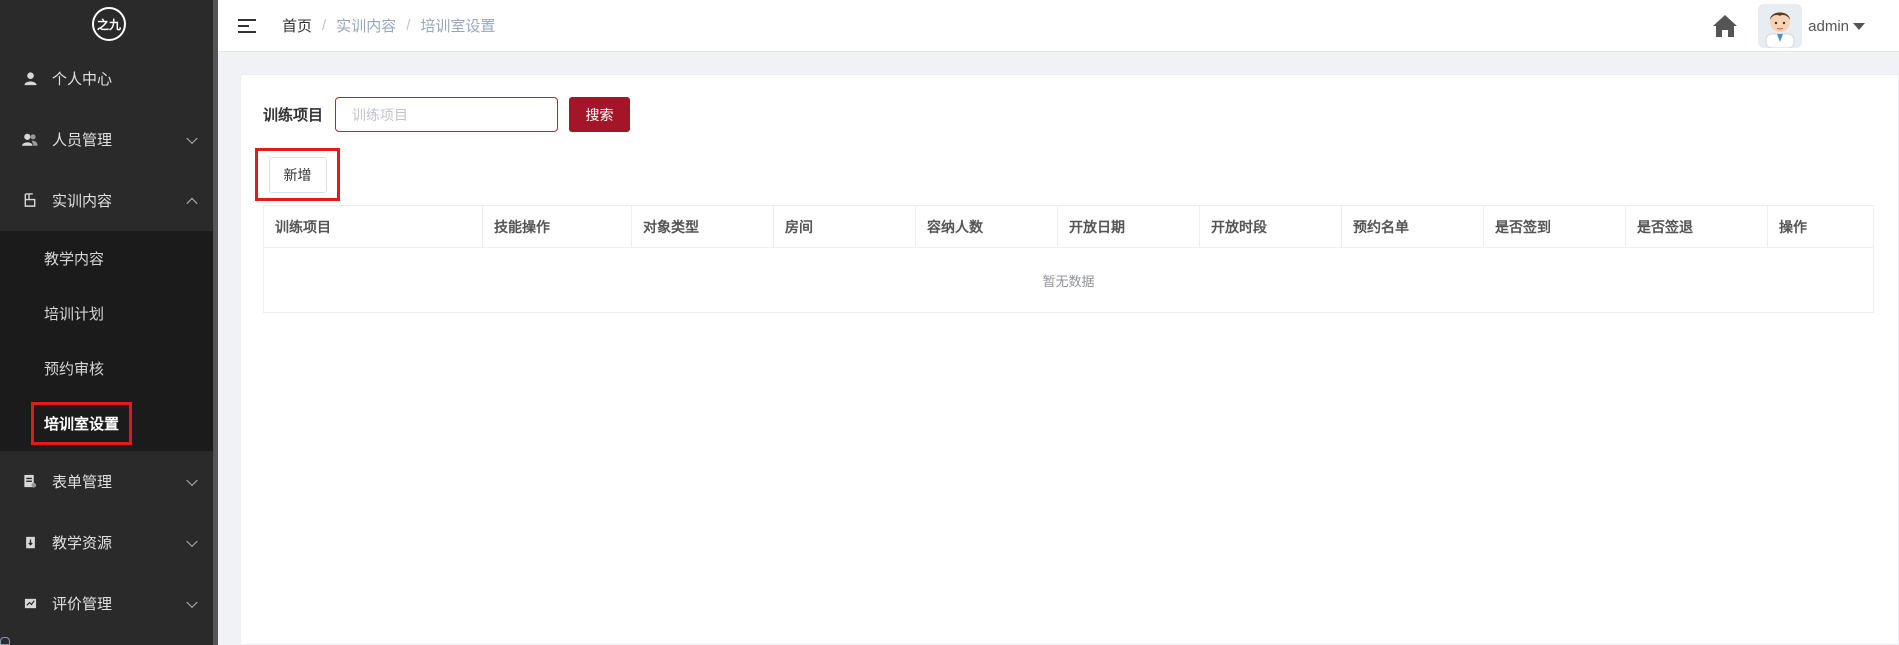  I want to click on column-header: 房间, so click(845, 226).